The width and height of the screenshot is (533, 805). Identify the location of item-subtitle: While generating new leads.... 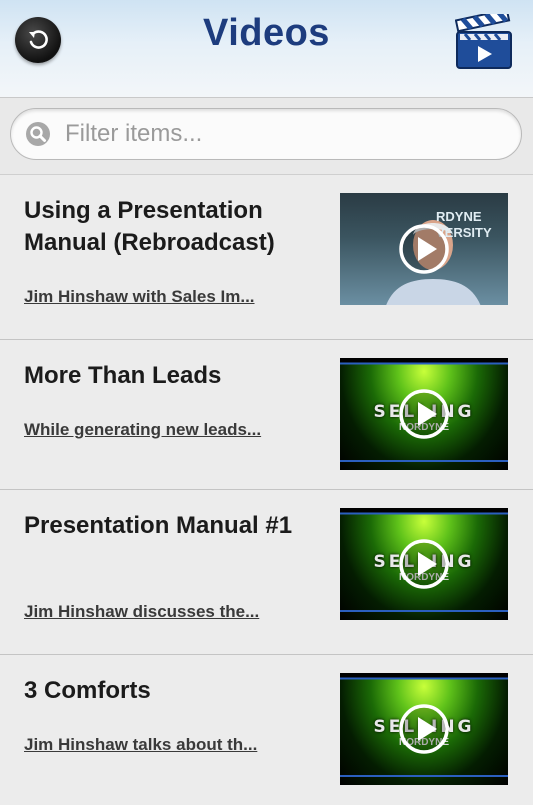
(166, 430).